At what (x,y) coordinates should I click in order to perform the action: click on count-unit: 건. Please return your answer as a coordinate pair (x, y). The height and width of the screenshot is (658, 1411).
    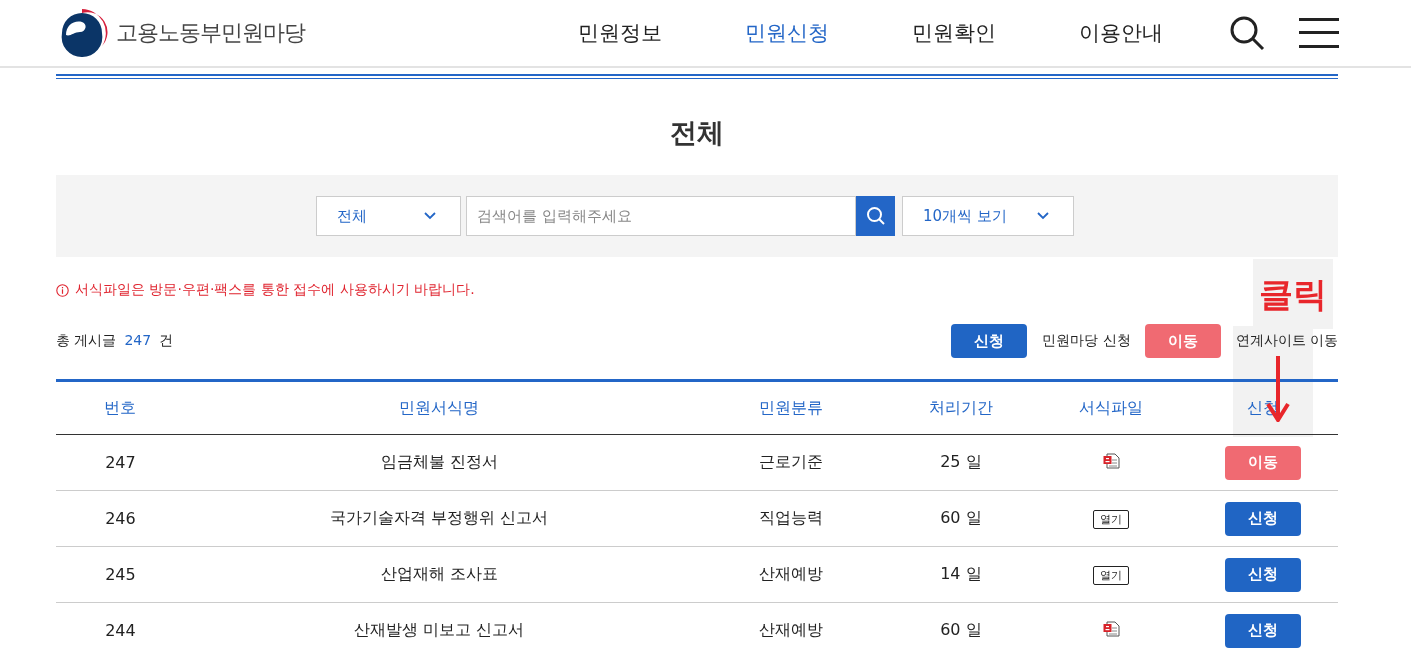
    Looking at the image, I should click on (166, 341).